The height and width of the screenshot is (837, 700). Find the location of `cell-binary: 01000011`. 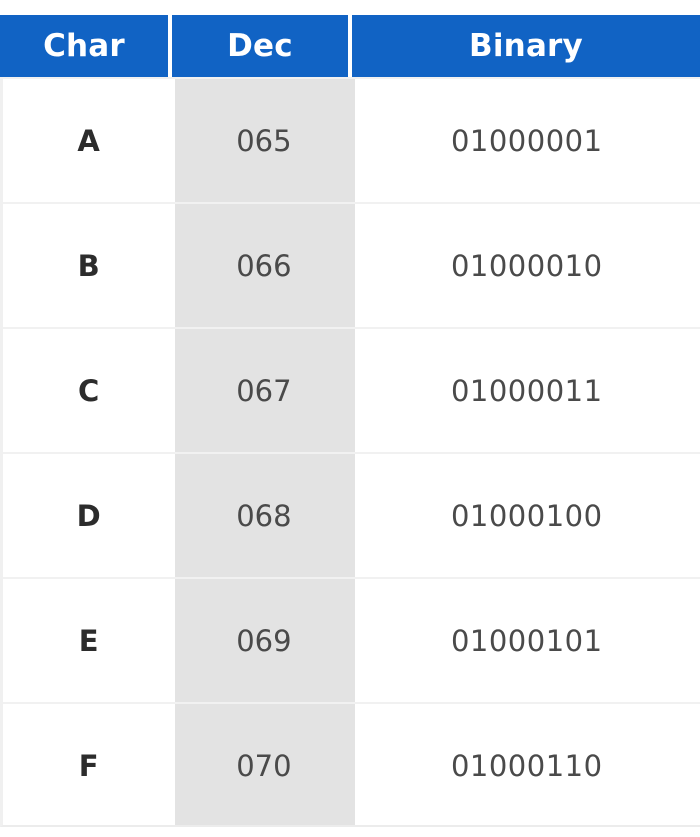

cell-binary: 01000011 is located at coordinates (526, 390).